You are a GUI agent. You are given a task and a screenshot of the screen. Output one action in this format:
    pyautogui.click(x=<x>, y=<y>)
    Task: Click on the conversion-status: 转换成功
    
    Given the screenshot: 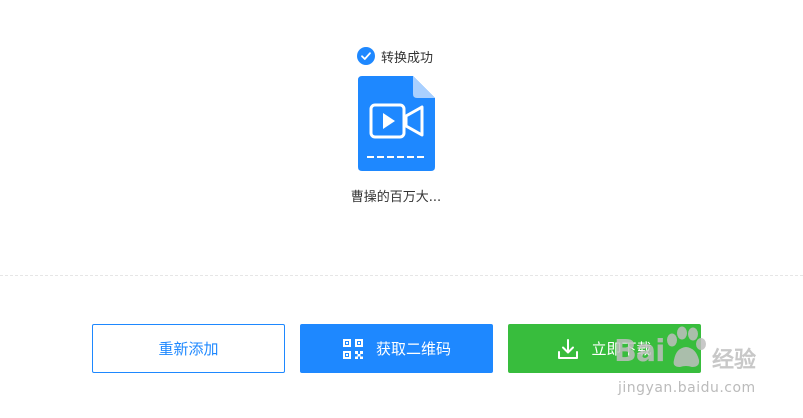 What is the action you would take?
    pyautogui.click(x=395, y=56)
    